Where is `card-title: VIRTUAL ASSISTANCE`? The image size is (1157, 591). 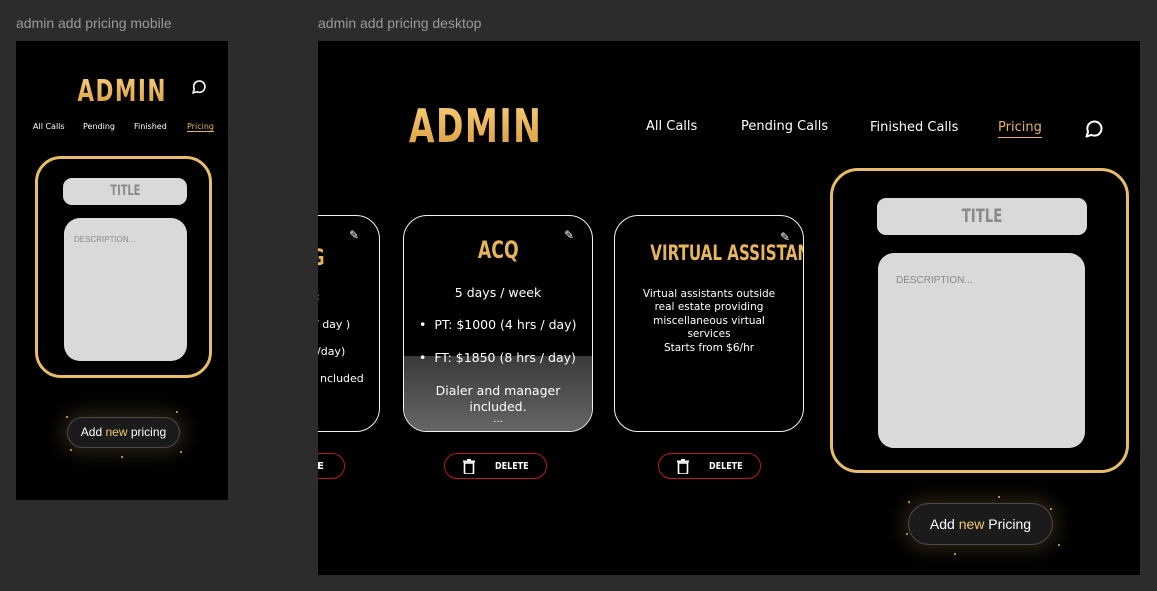 card-title: VIRTUAL ASSISTANCE is located at coordinates (726, 253).